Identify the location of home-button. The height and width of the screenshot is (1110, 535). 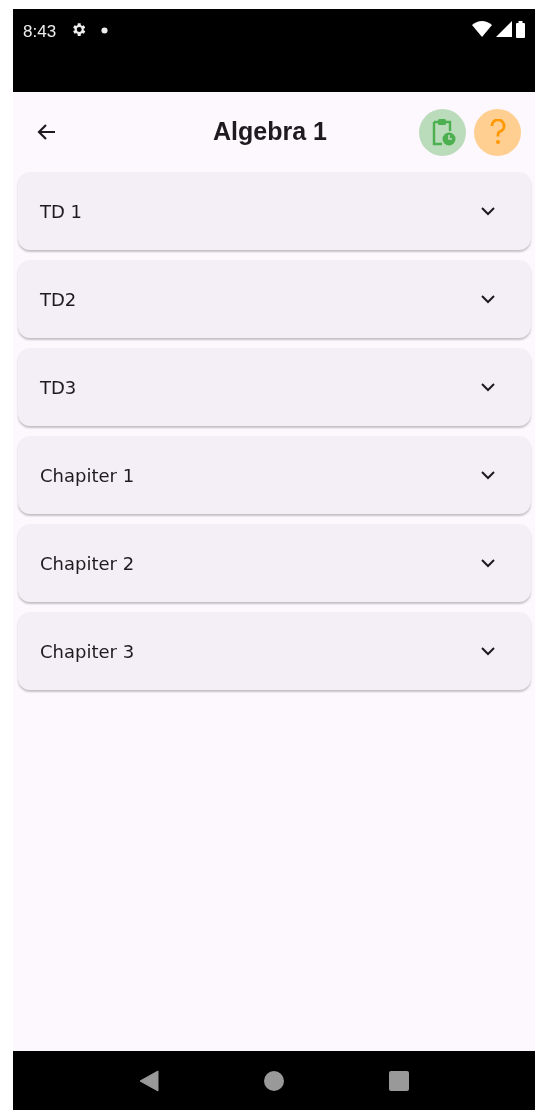
(274, 1080).